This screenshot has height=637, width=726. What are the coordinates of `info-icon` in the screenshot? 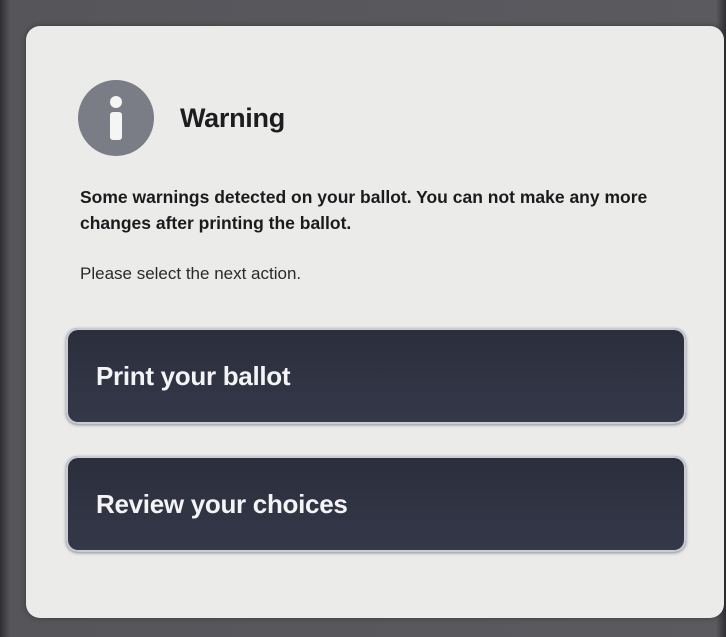 It's located at (116, 118).